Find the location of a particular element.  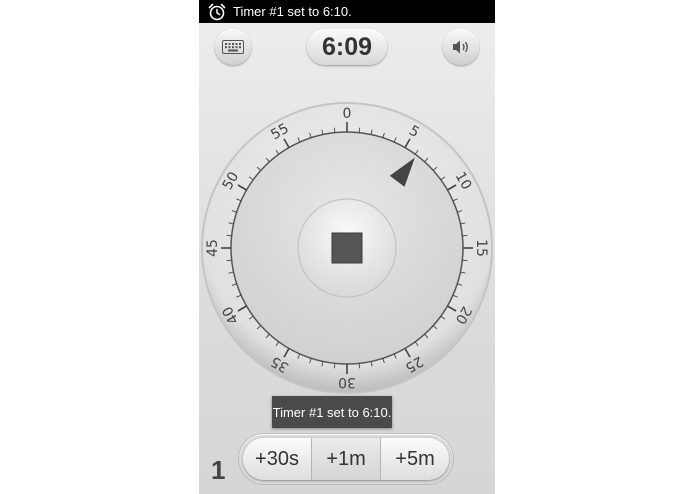

add-5m-button: +5m is located at coordinates (415, 459).